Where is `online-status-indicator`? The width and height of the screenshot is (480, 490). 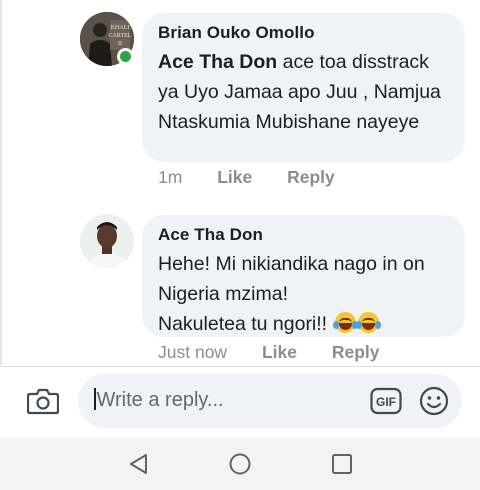 online-status-indicator is located at coordinates (125, 56).